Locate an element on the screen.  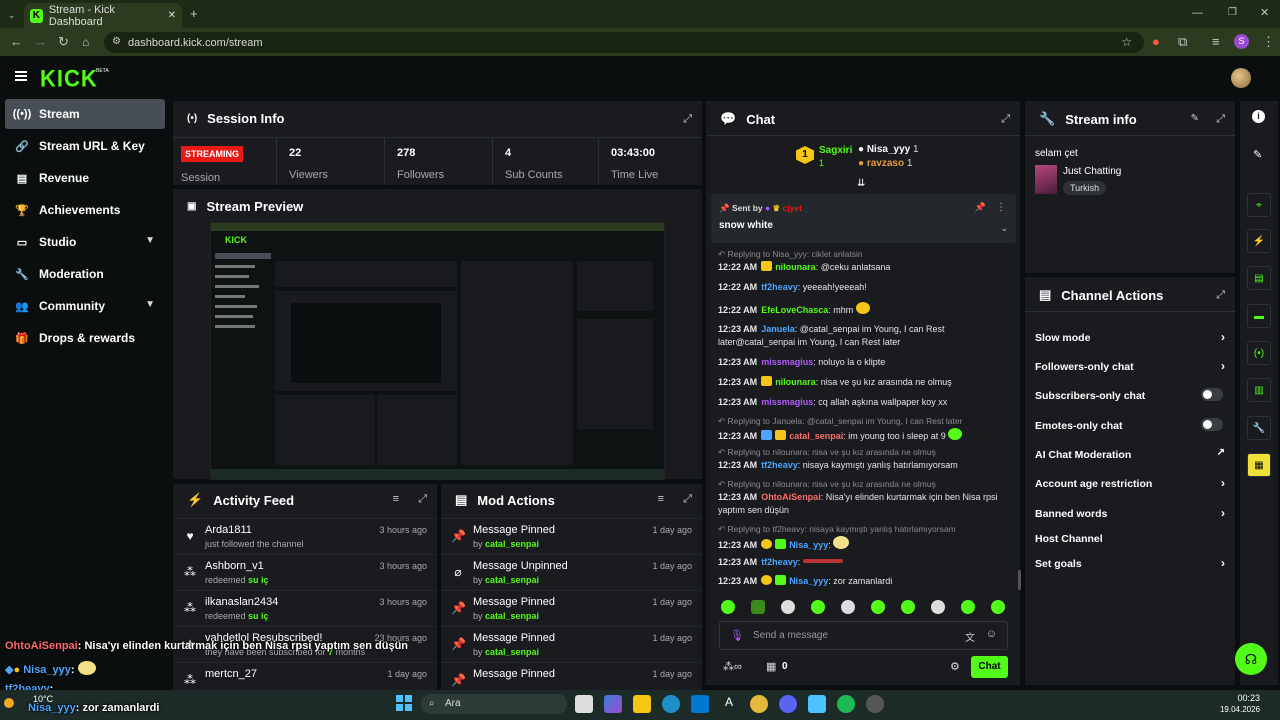
chat-message: 12:23 AM tf2heavy: is located at coordinates (864, 562).